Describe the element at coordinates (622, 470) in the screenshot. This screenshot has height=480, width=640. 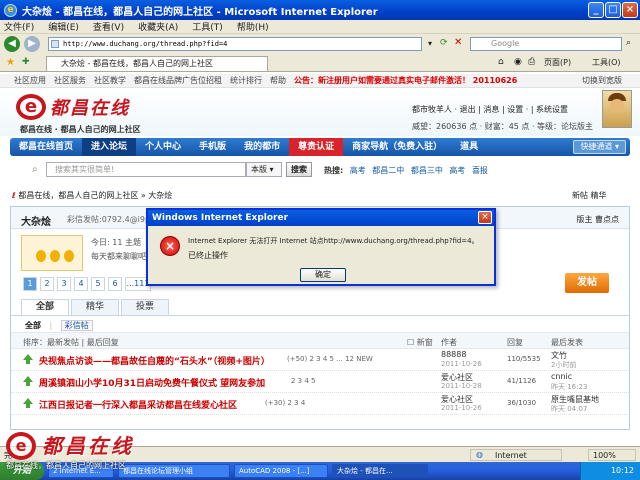
I see `clock: 10:12` at that location.